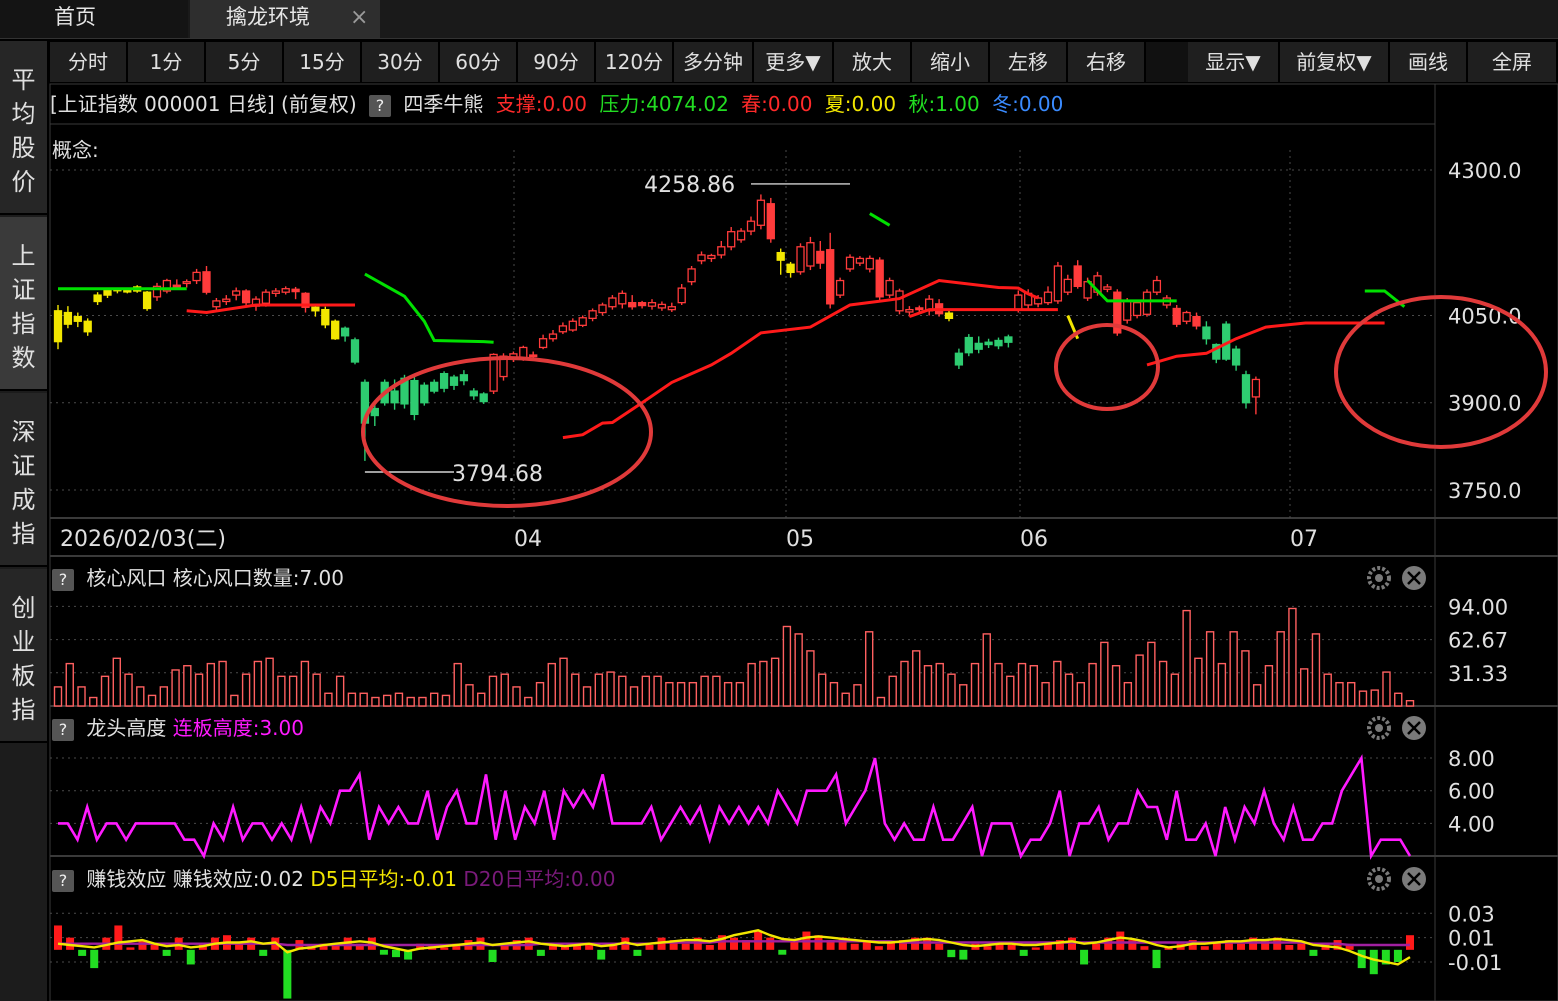  I want to click on panel1-help-icon: ?, so click(63, 579).